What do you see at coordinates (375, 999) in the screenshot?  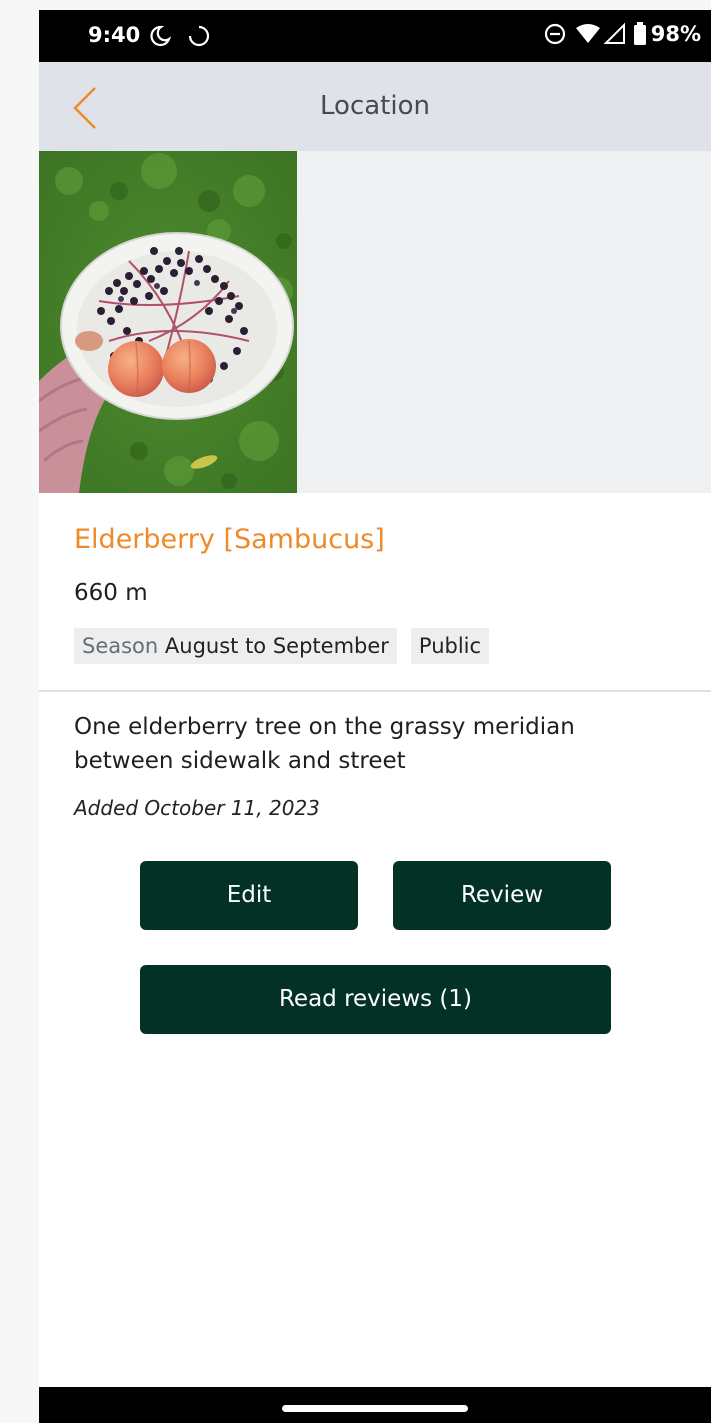 I see `read-reviews-button: Read reviews (1)` at bounding box center [375, 999].